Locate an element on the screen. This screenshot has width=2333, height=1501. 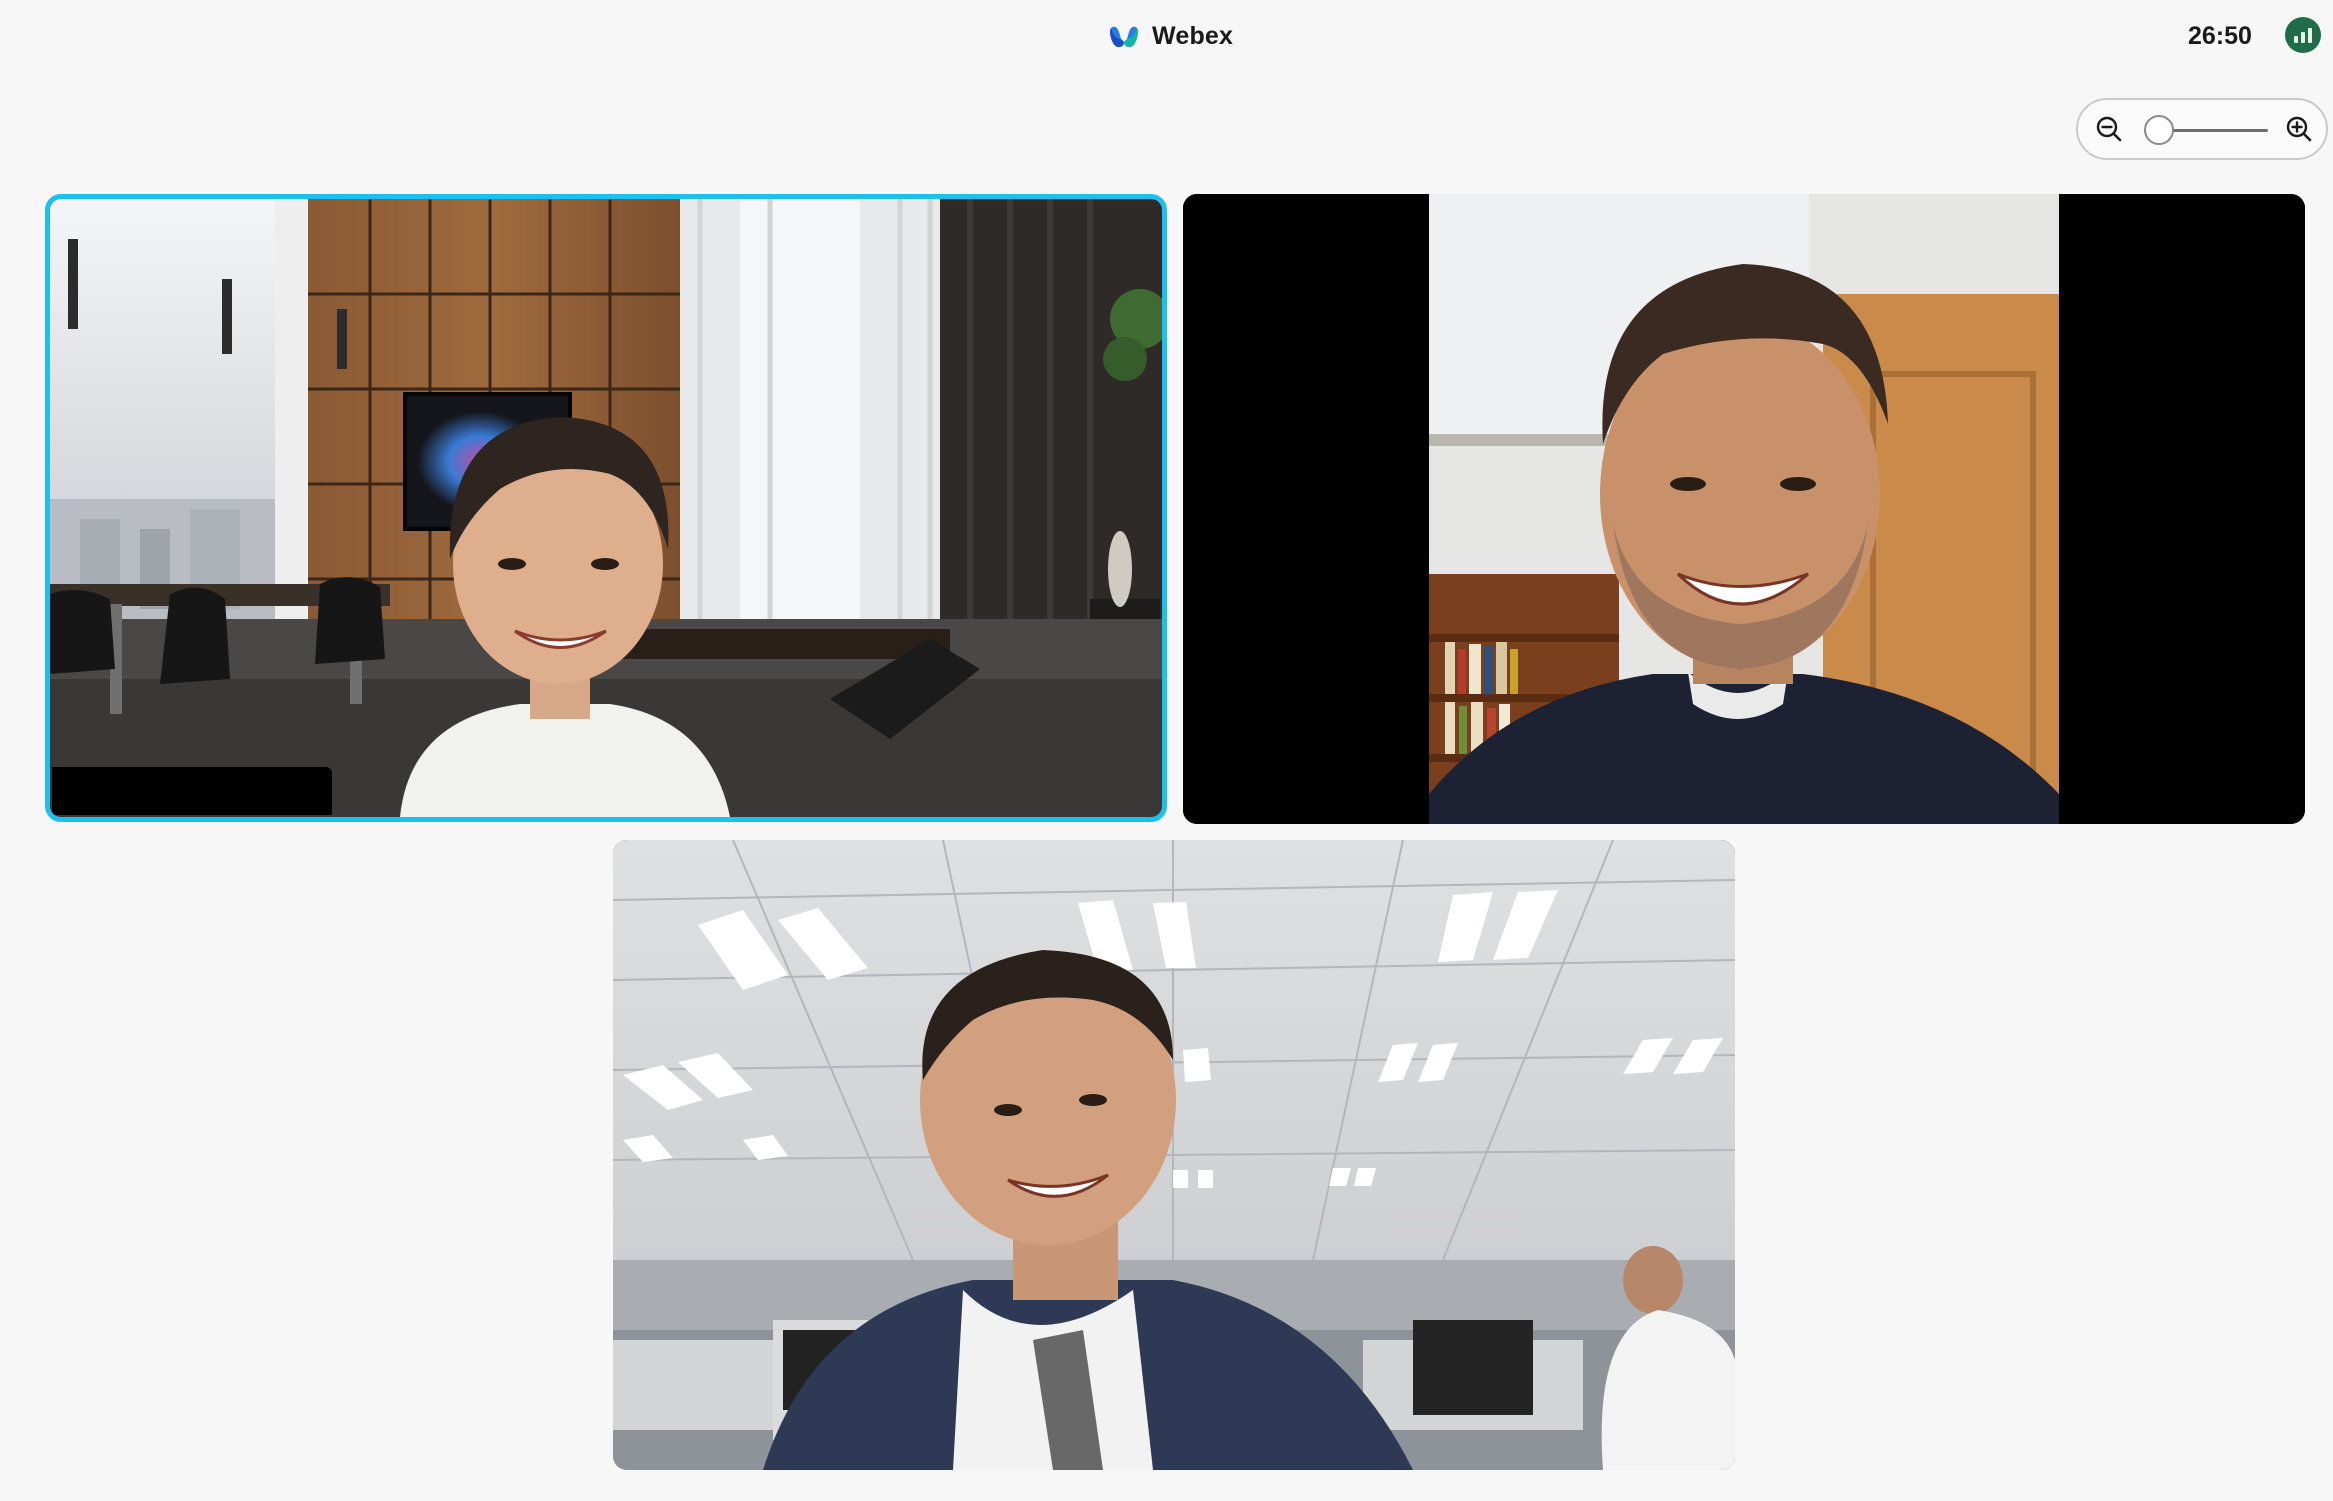
zoom-out-icon is located at coordinates (2109, 129).